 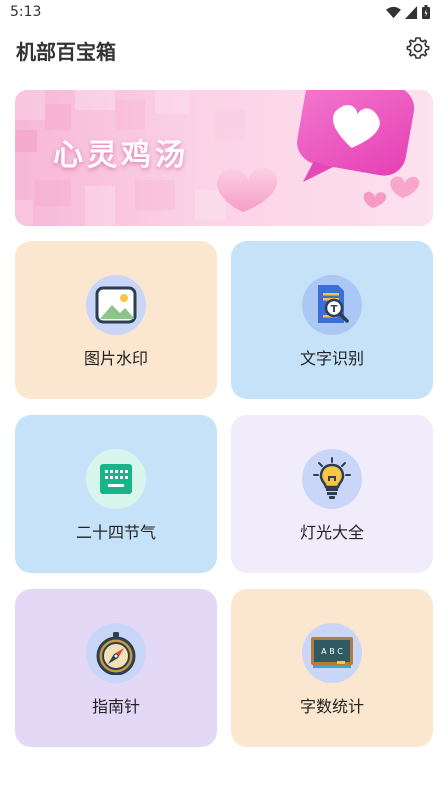 I want to click on tool-card-image-watermark: 图片水印, so click(x=116, y=320).